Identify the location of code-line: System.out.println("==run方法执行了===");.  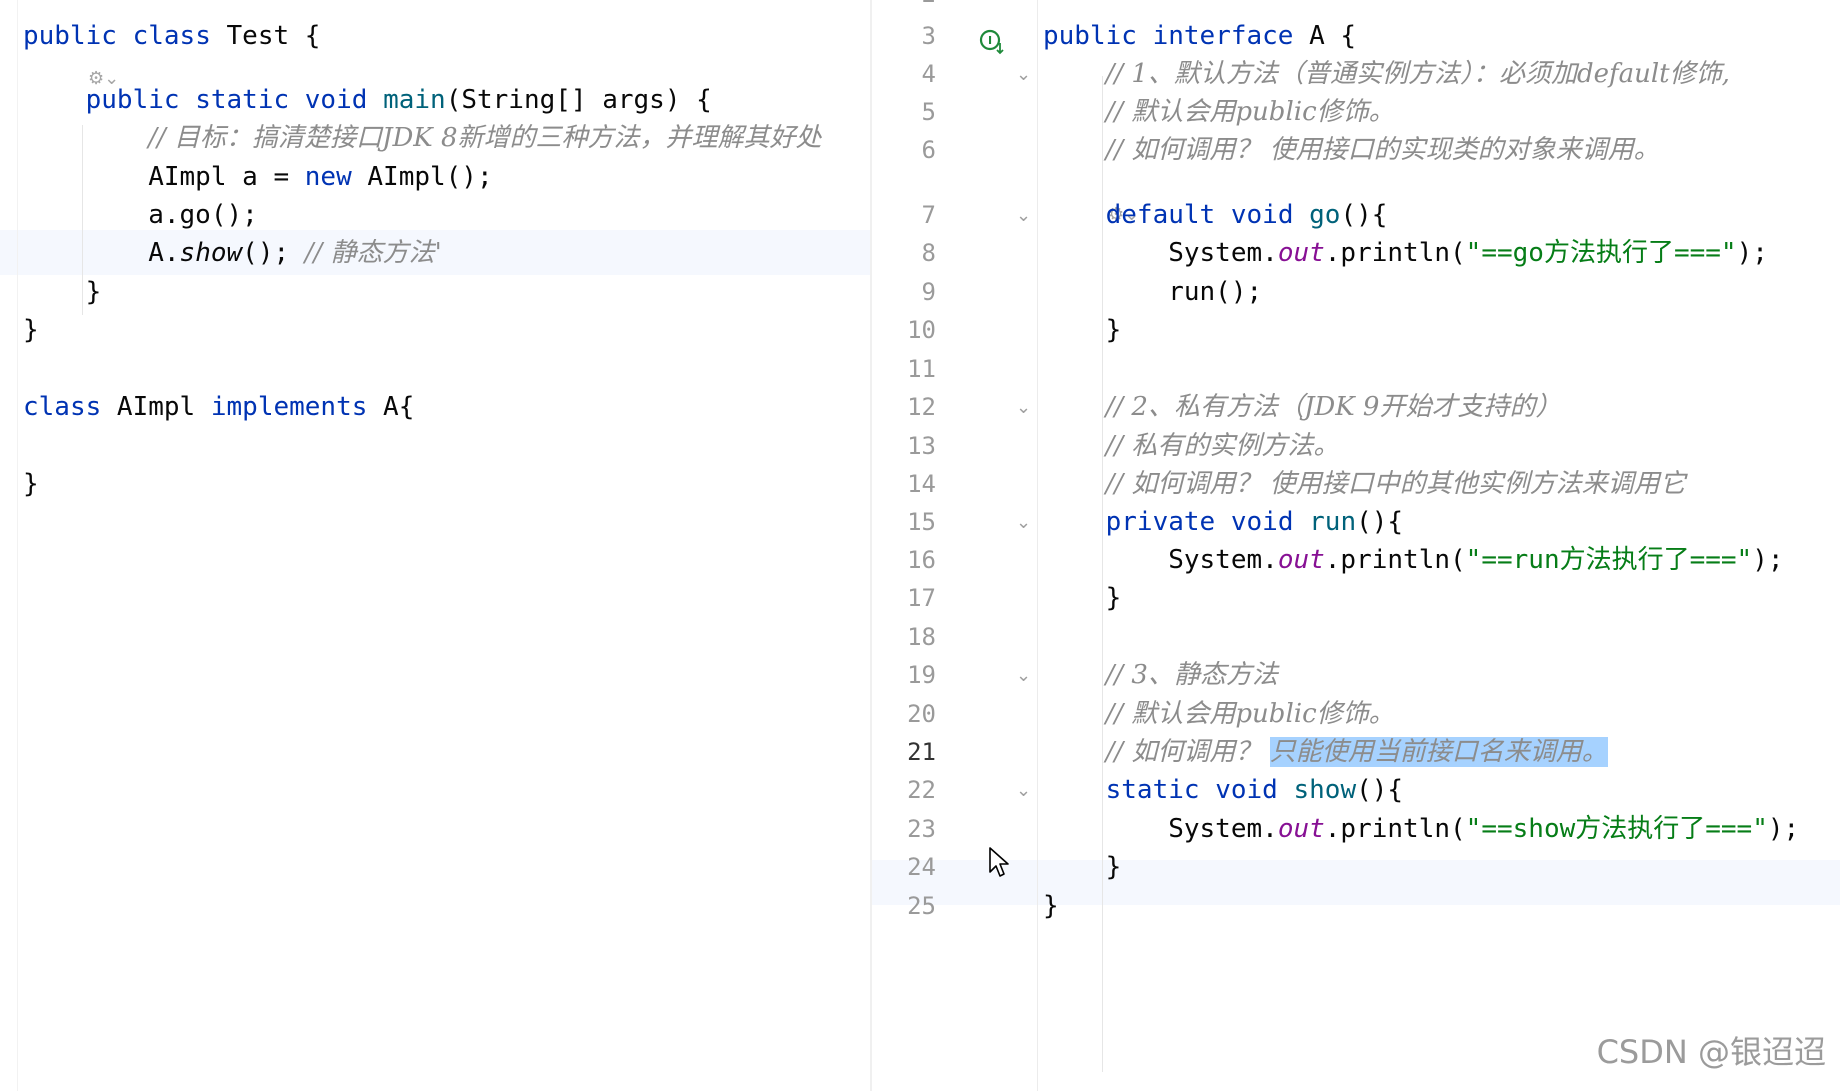
(1413, 560).